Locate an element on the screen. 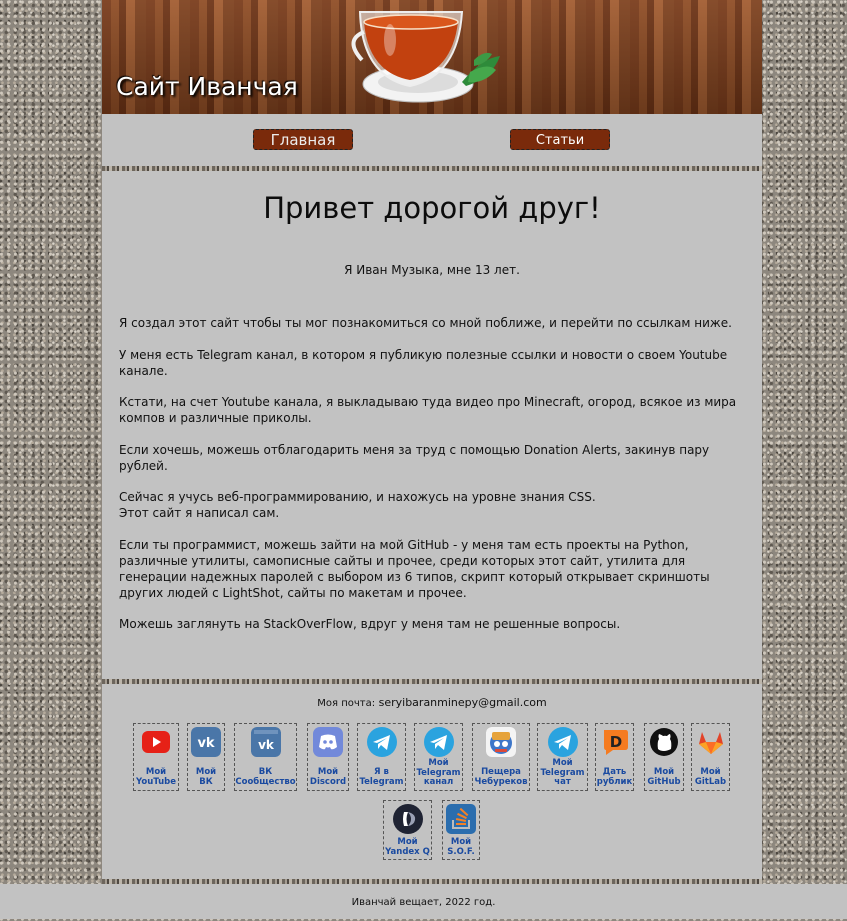 The width and height of the screenshot is (847, 921). link-label-line: канал is located at coordinates (438, 782).